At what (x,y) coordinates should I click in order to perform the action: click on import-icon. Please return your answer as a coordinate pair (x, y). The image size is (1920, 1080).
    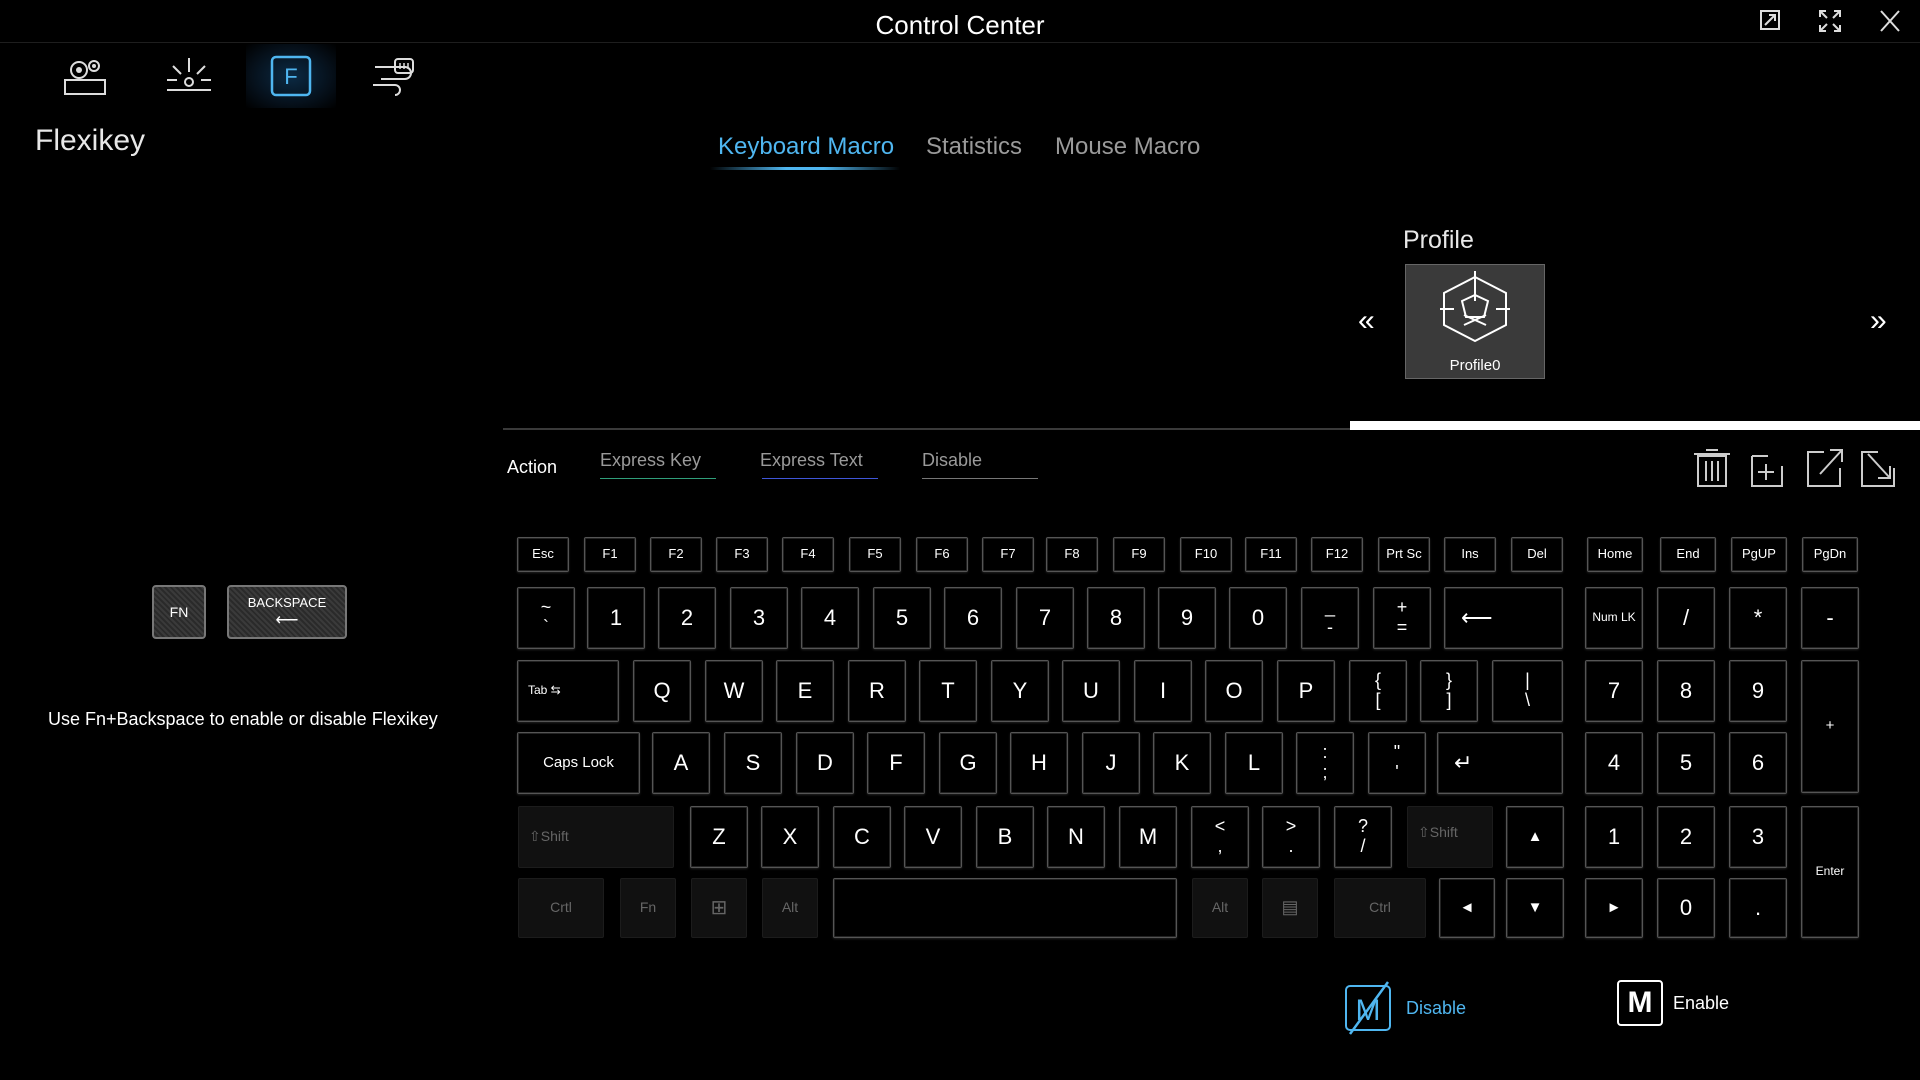
    Looking at the image, I should click on (1878, 468).